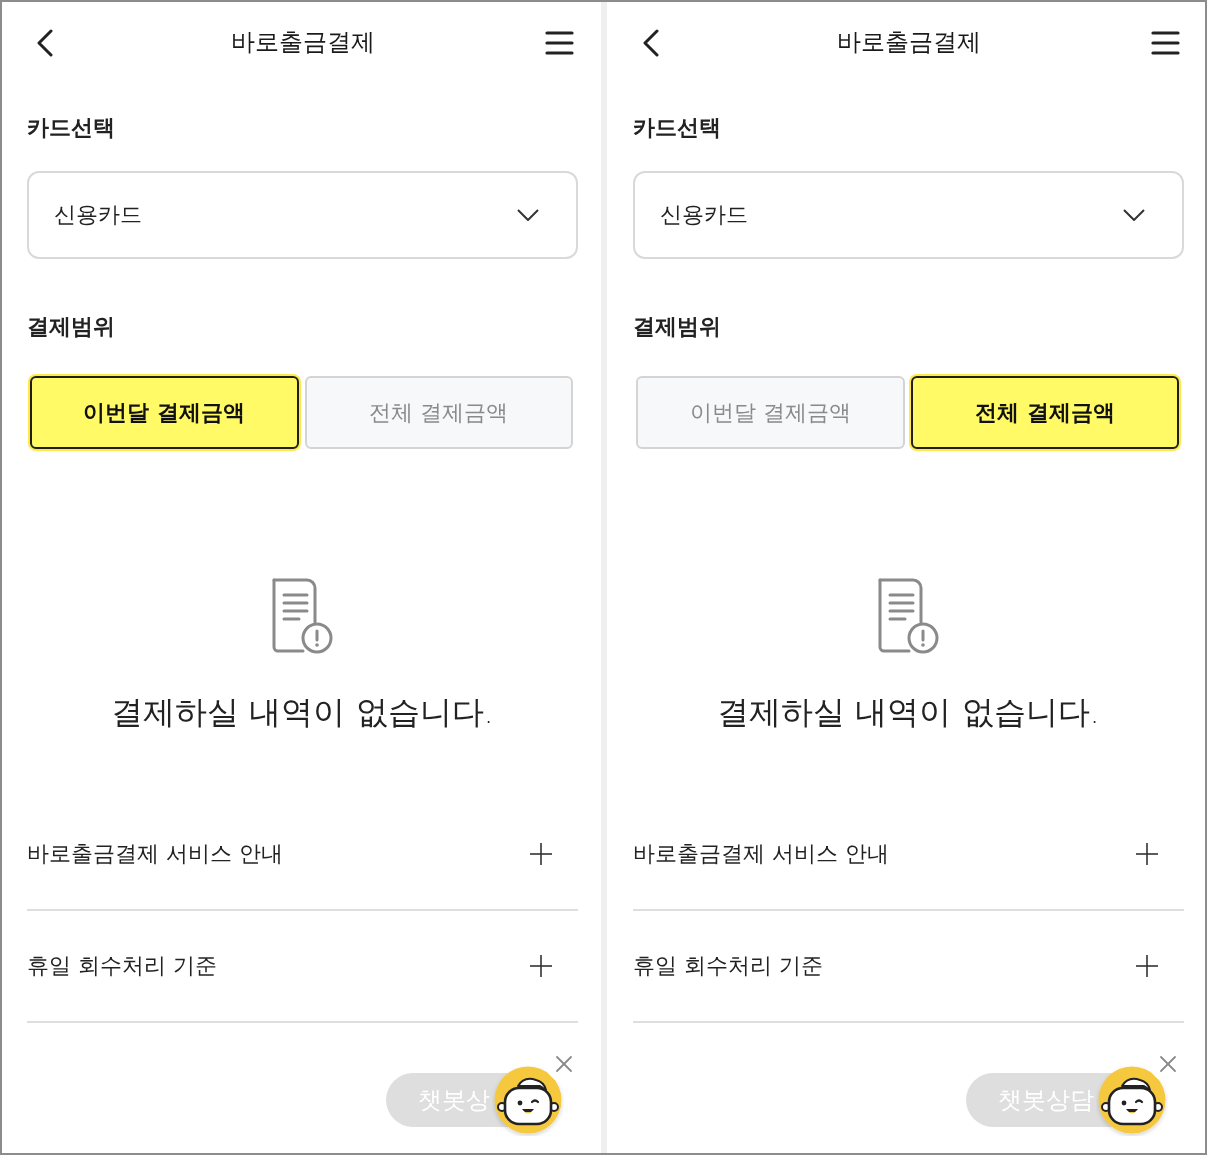 The width and height of the screenshot is (1207, 1155). What do you see at coordinates (164, 412) in the screenshot?
I see `range-option-button: 이번달 결제금액` at bounding box center [164, 412].